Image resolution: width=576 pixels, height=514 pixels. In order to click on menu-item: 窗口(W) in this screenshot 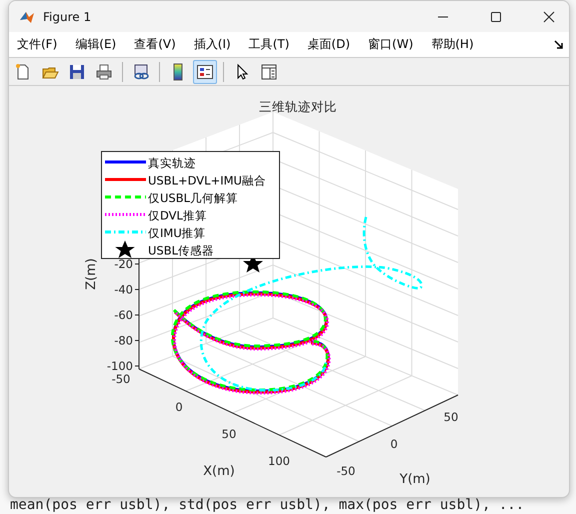, I will do `click(391, 44)`.